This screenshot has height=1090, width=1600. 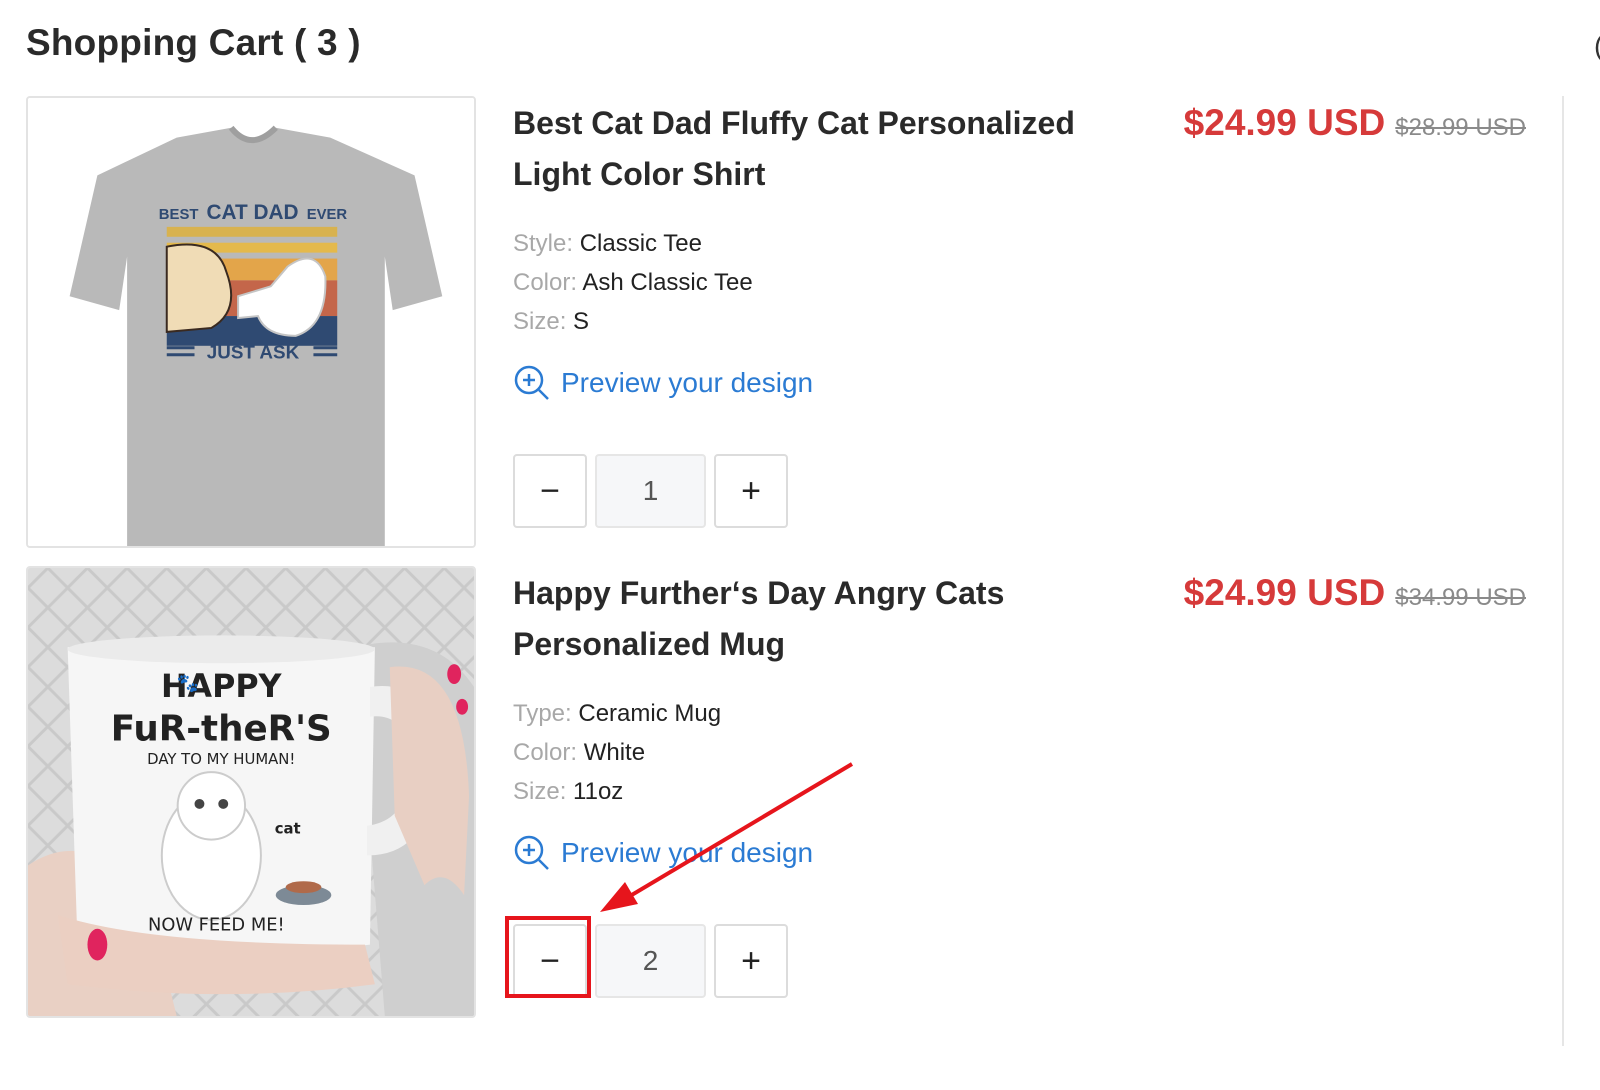 I want to click on price-block: $24.99 USD $28.99 USD, so click(x=1355, y=123).